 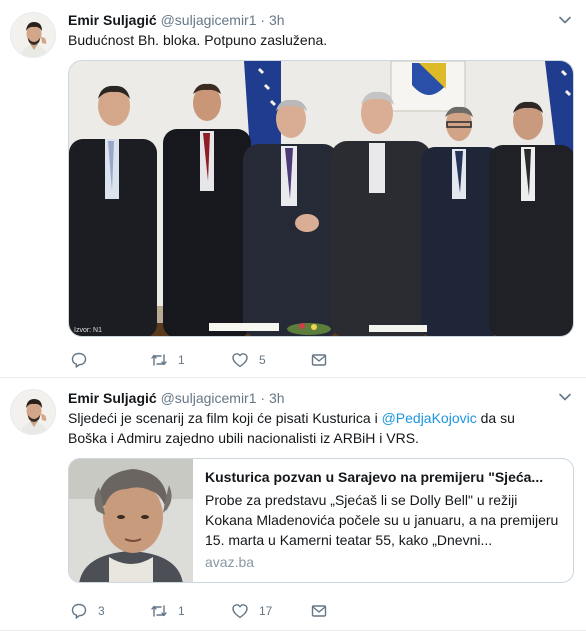 What do you see at coordinates (429, 418) in the screenshot?
I see `mention-link: @PedjaKojovic` at bounding box center [429, 418].